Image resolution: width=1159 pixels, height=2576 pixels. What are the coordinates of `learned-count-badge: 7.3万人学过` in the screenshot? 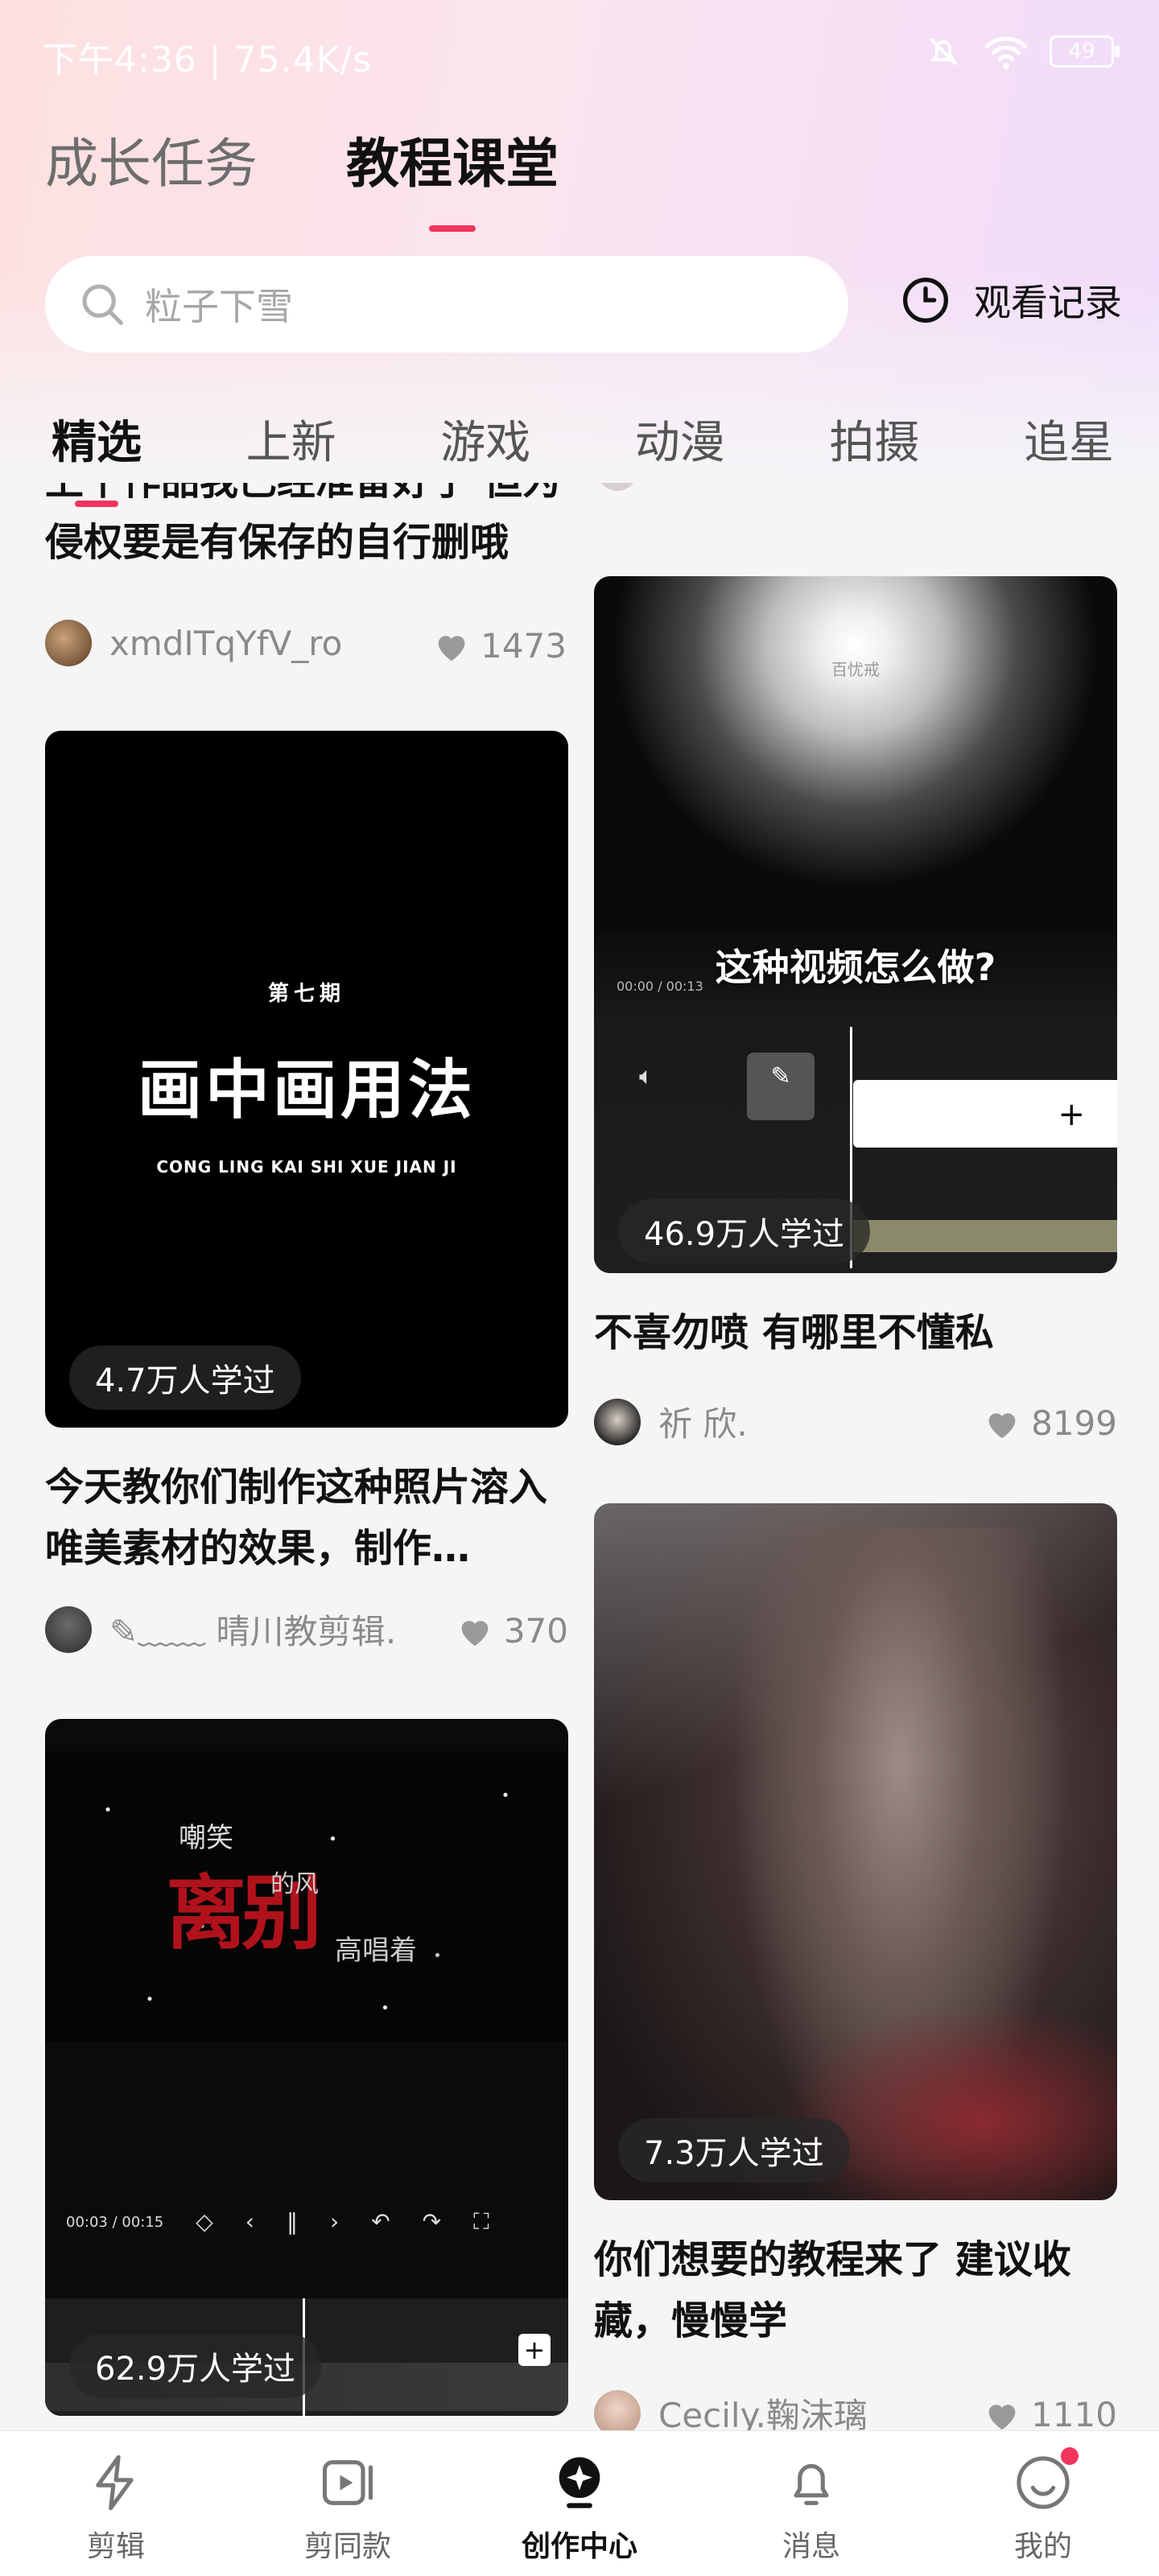 It's located at (734, 2150).